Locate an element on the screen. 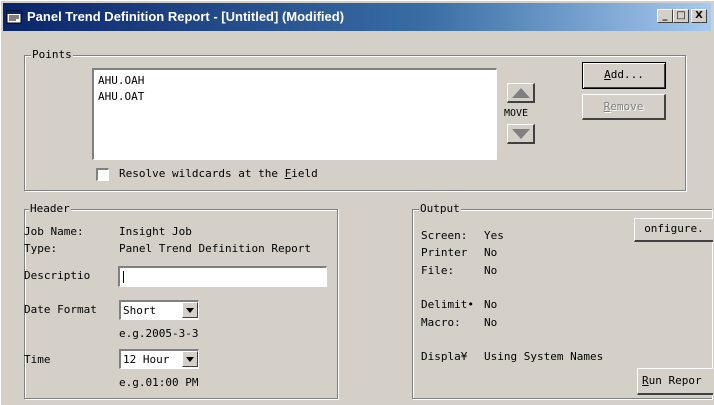 Image resolution: width=714 pixels, height=405 pixels. time-format-select: 12 Hour is located at coordinates (159, 359).